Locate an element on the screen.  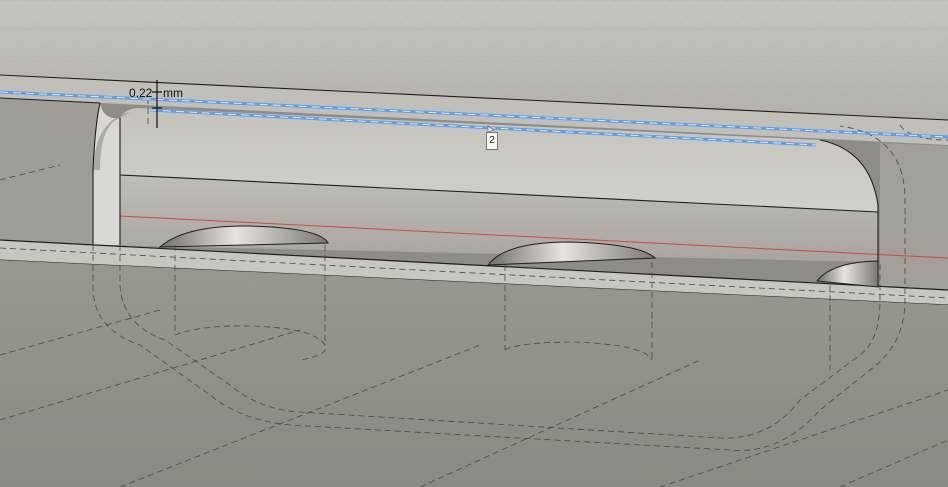
edge-count-tag: 2 is located at coordinates (492, 141).